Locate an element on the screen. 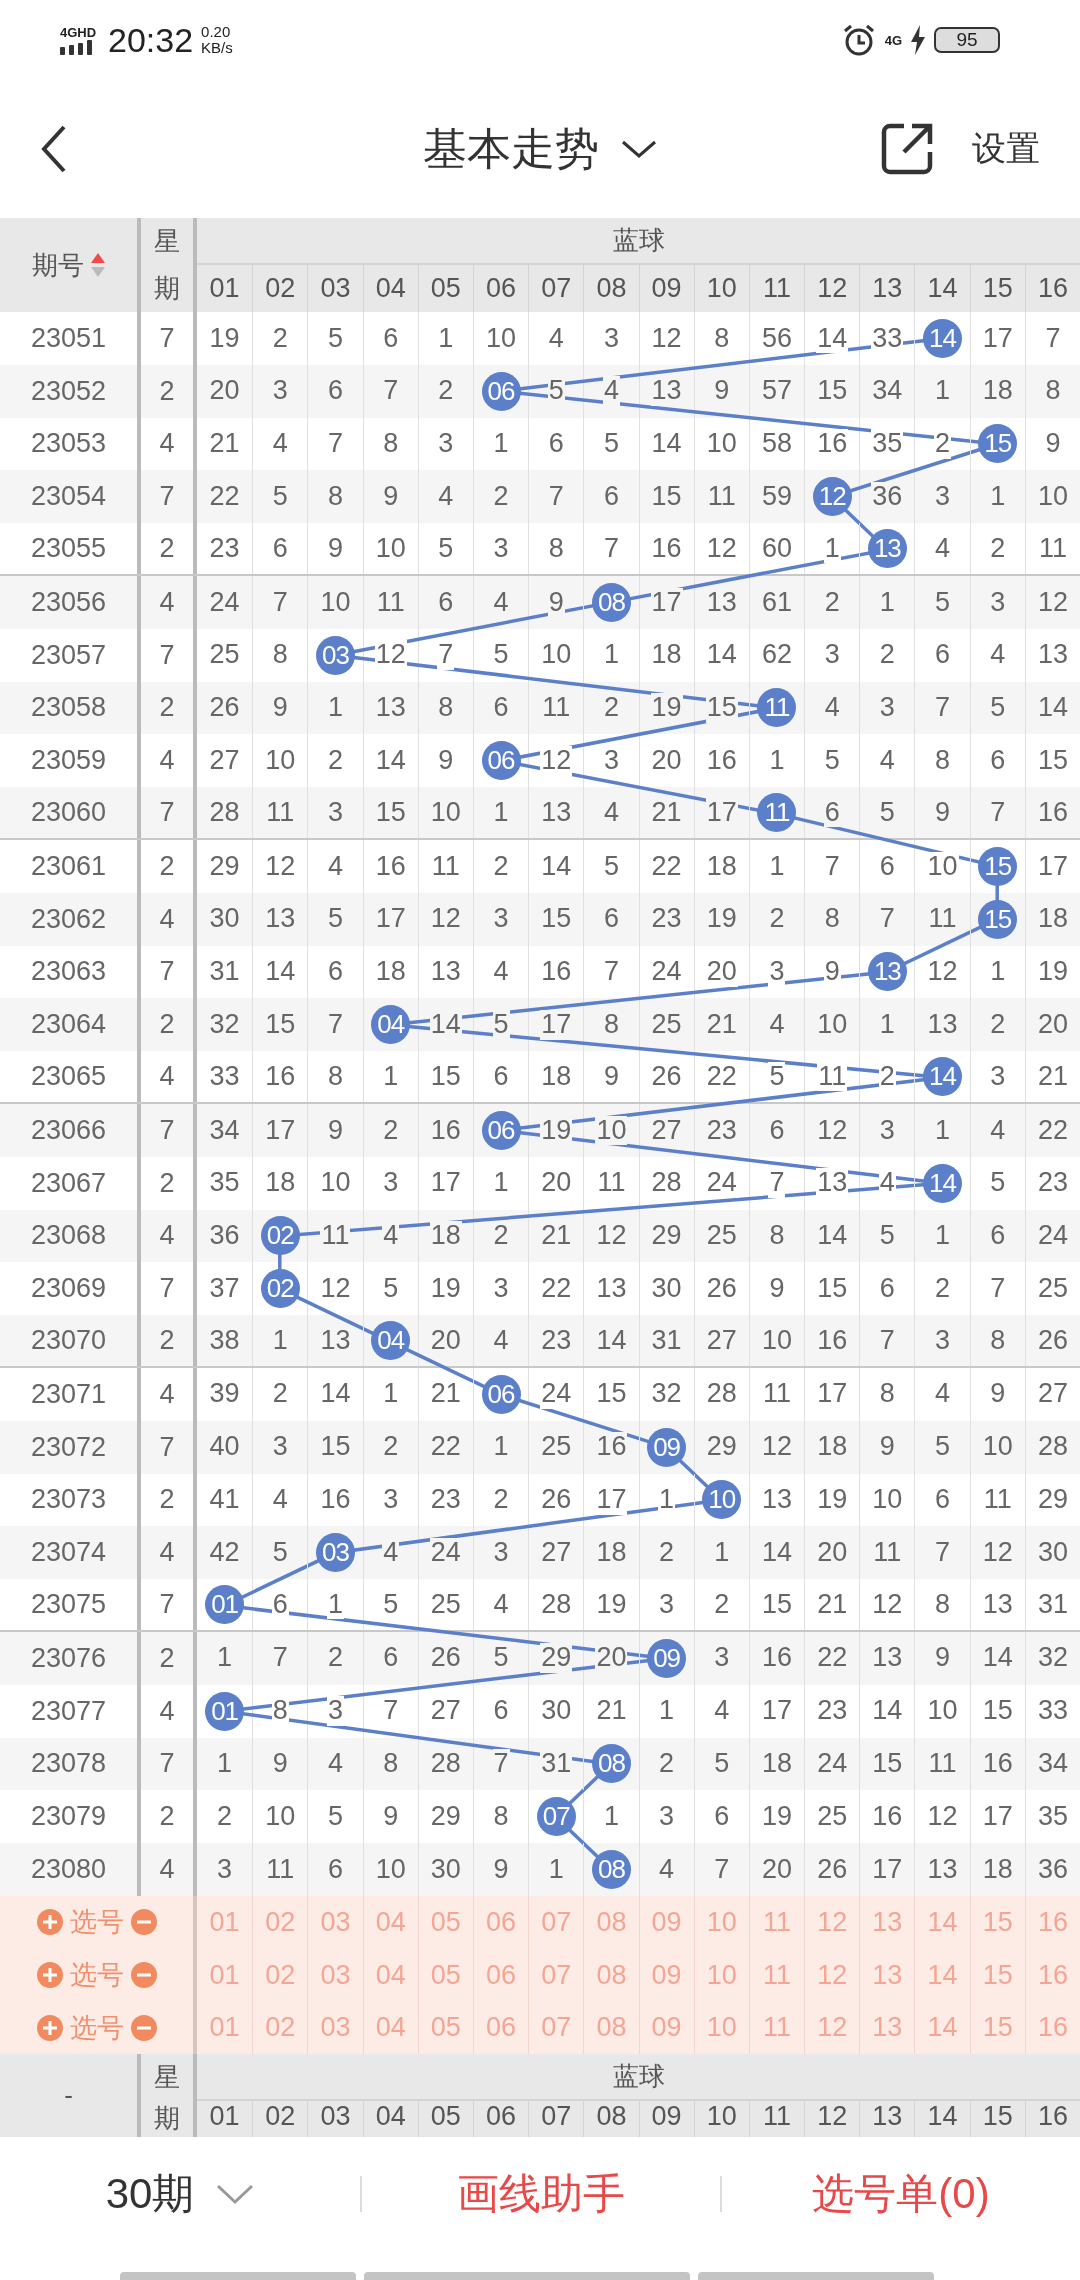 Image resolution: width=1080 pixels, height=2280 pixels. clock-time: 20:32 is located at coordinates (151, 40).